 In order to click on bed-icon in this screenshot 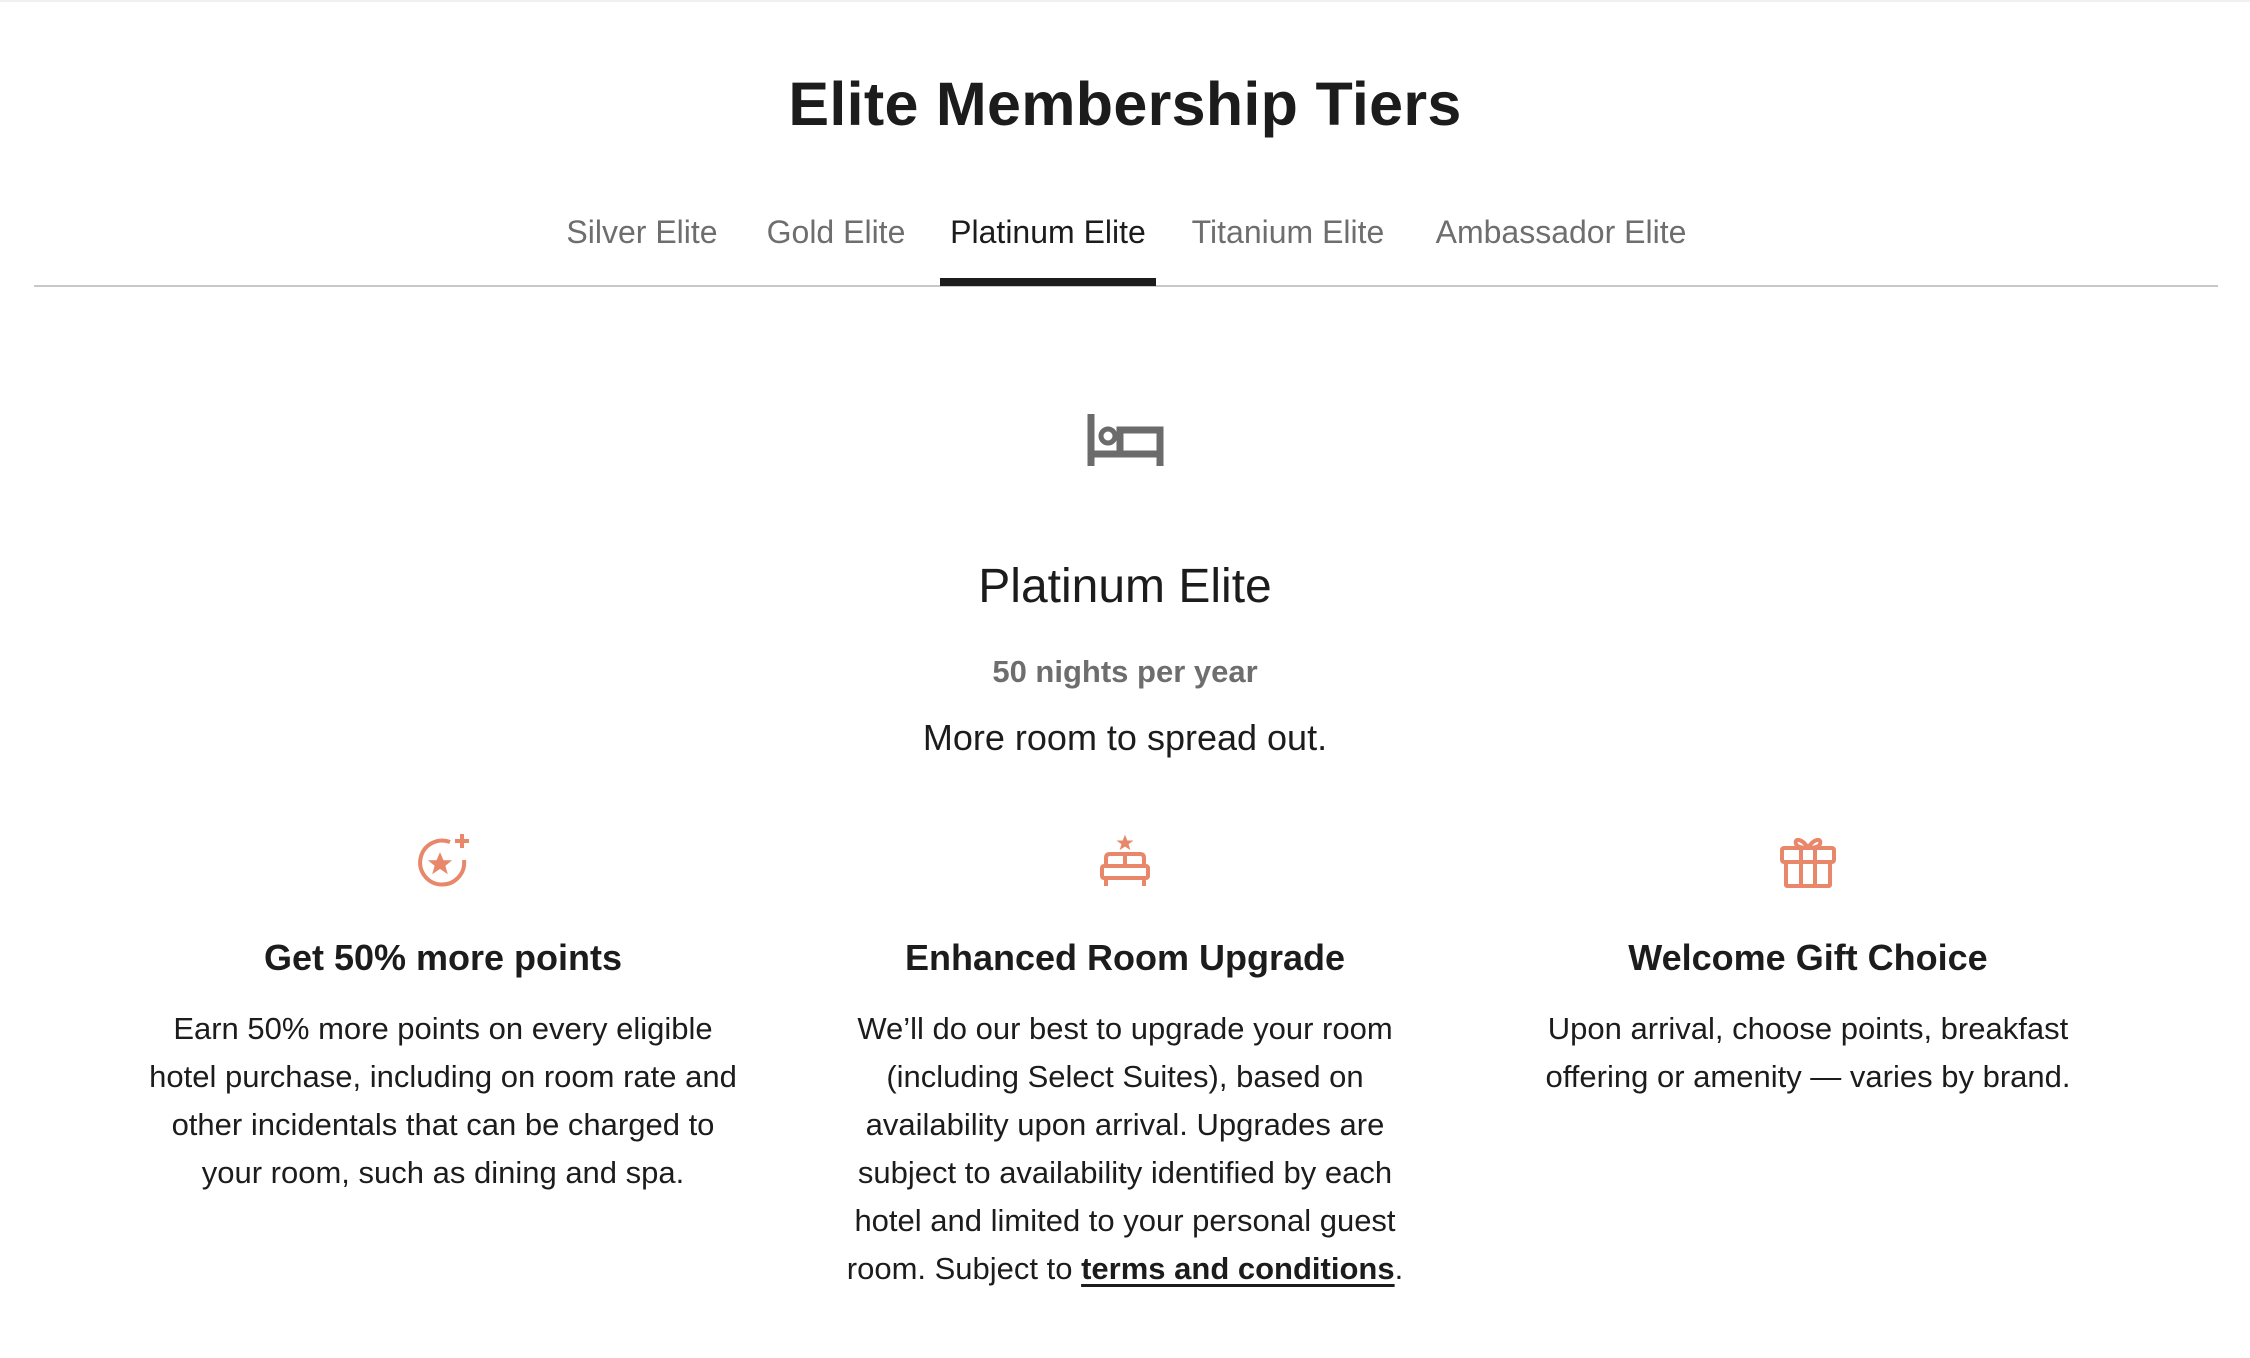, I will do `click(1125, 440)`.